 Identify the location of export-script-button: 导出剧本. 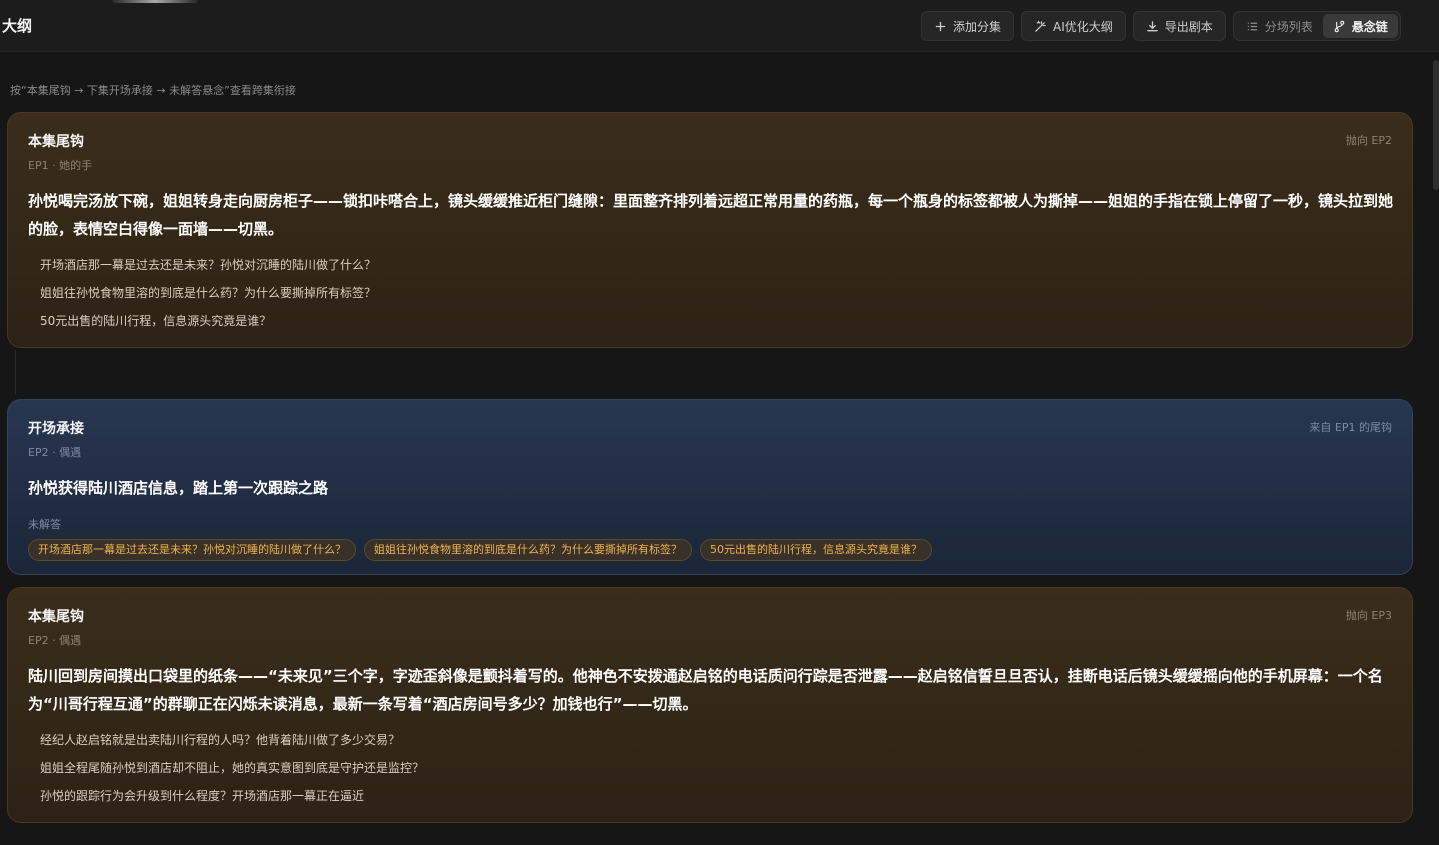
(1179, 26).